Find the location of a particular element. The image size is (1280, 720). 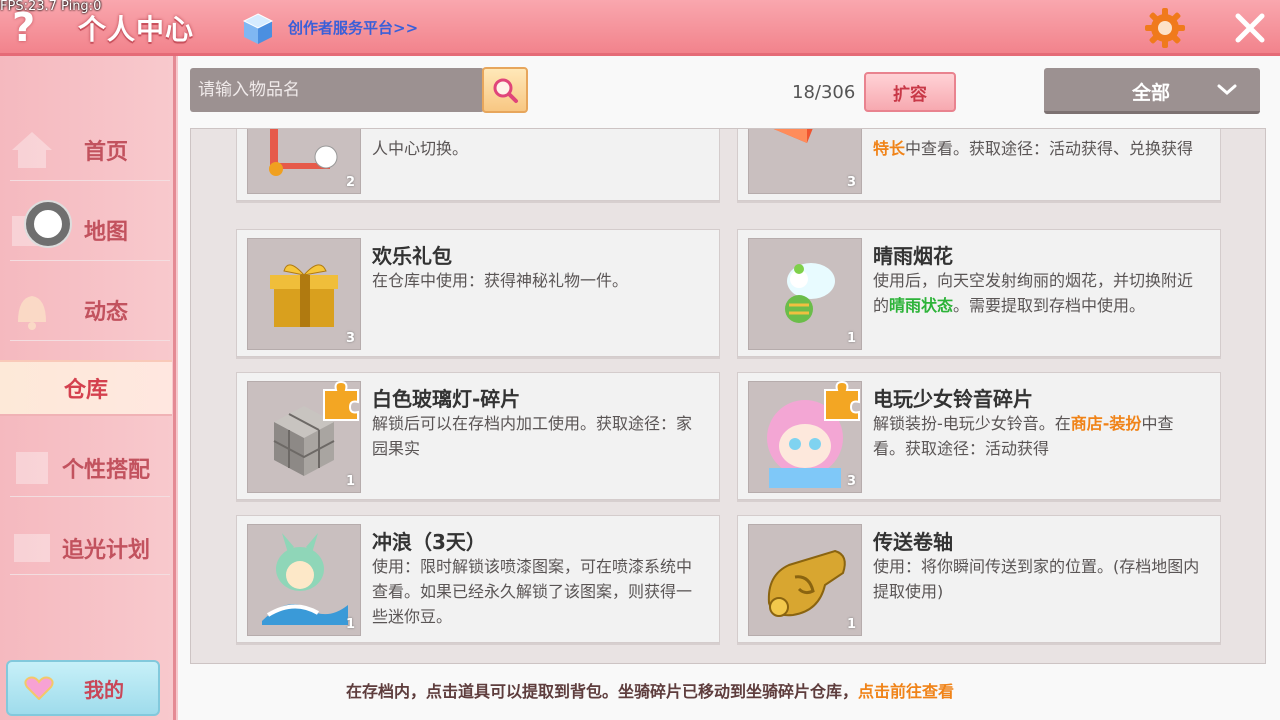

item-description: 人中心切换。 is located at coordinates (420, 148).